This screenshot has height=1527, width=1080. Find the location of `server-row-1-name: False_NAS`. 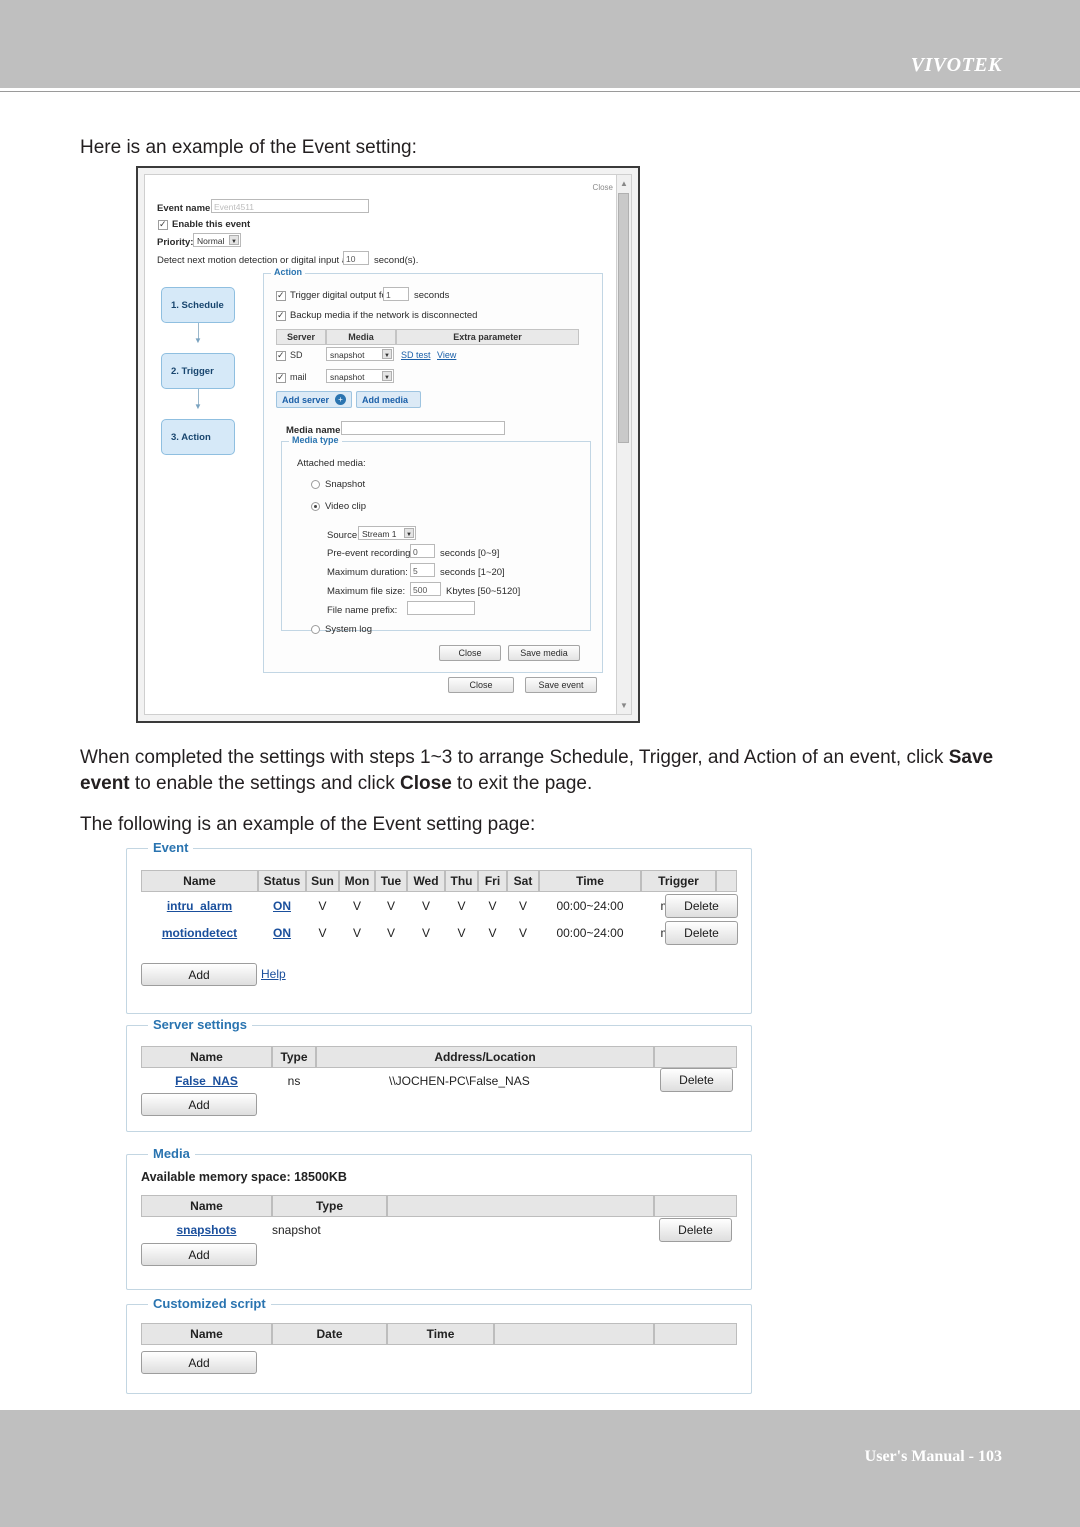

server-row-1-name: False_NAS is located at coordinates (206, 1081).